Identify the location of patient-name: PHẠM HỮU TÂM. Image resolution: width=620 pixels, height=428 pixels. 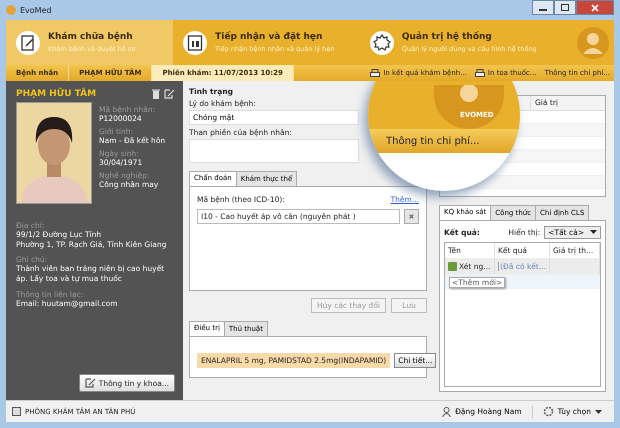
(56, 94).